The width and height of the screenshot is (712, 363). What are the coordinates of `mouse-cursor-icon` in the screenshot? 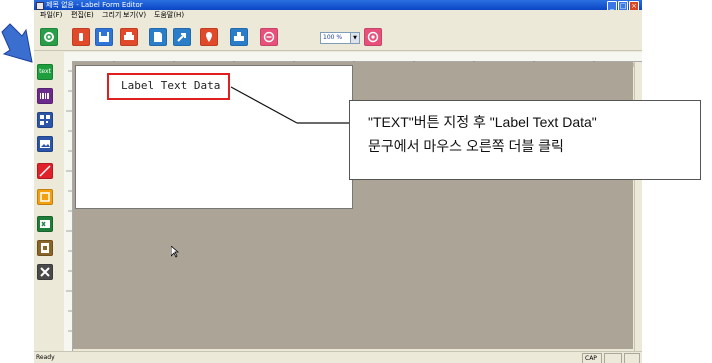 It's located at (175, 252).